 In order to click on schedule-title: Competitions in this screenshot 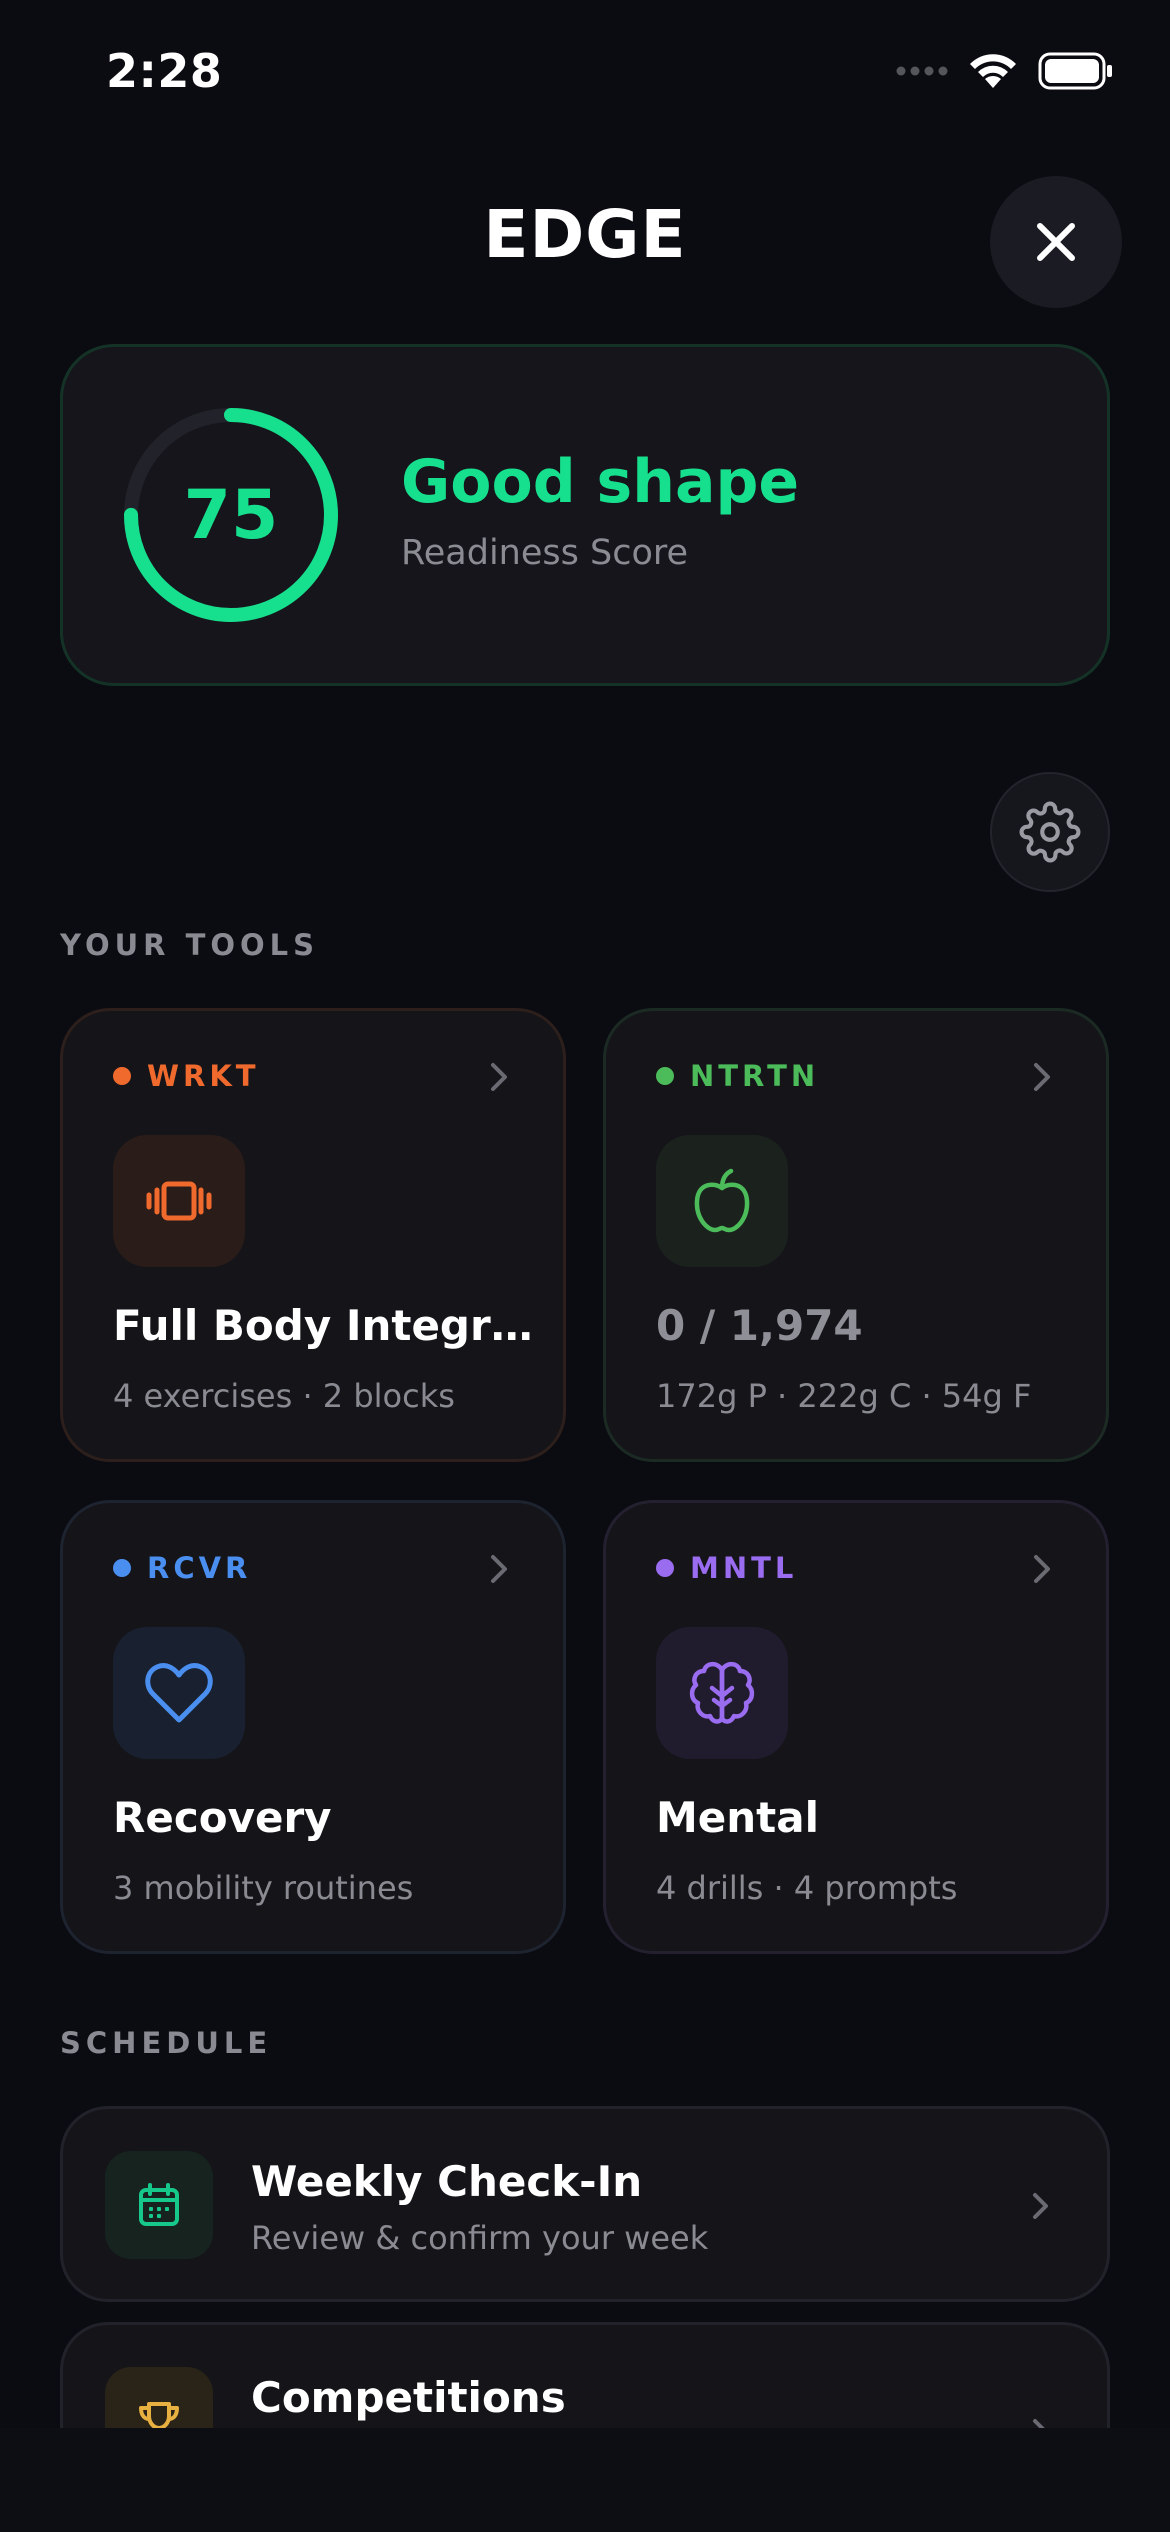, I will do `click(408, 2397)`.